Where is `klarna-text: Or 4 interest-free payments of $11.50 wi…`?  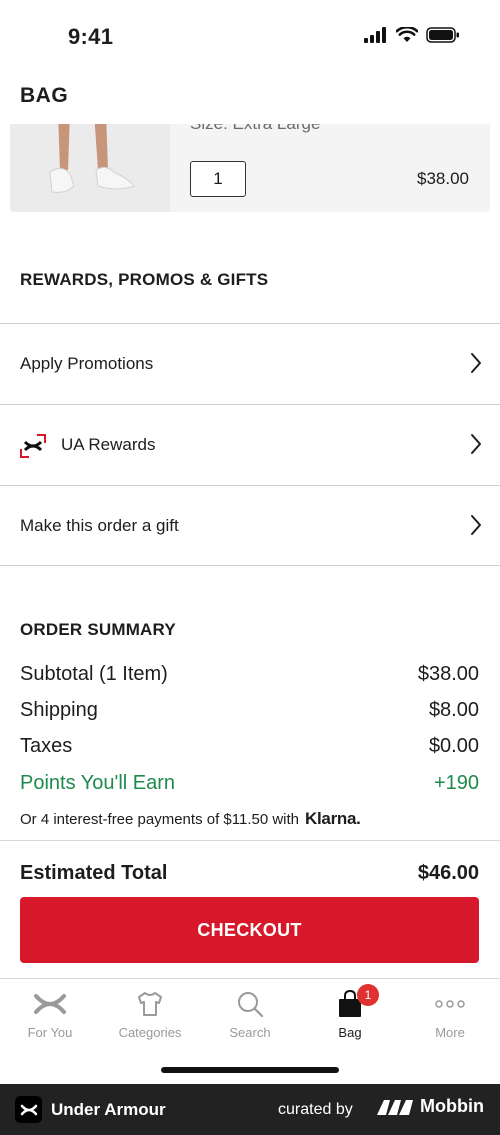
klarna-text: Or 4 interest-free payments of $11.50 wi… is located at coordinates (160, 819).